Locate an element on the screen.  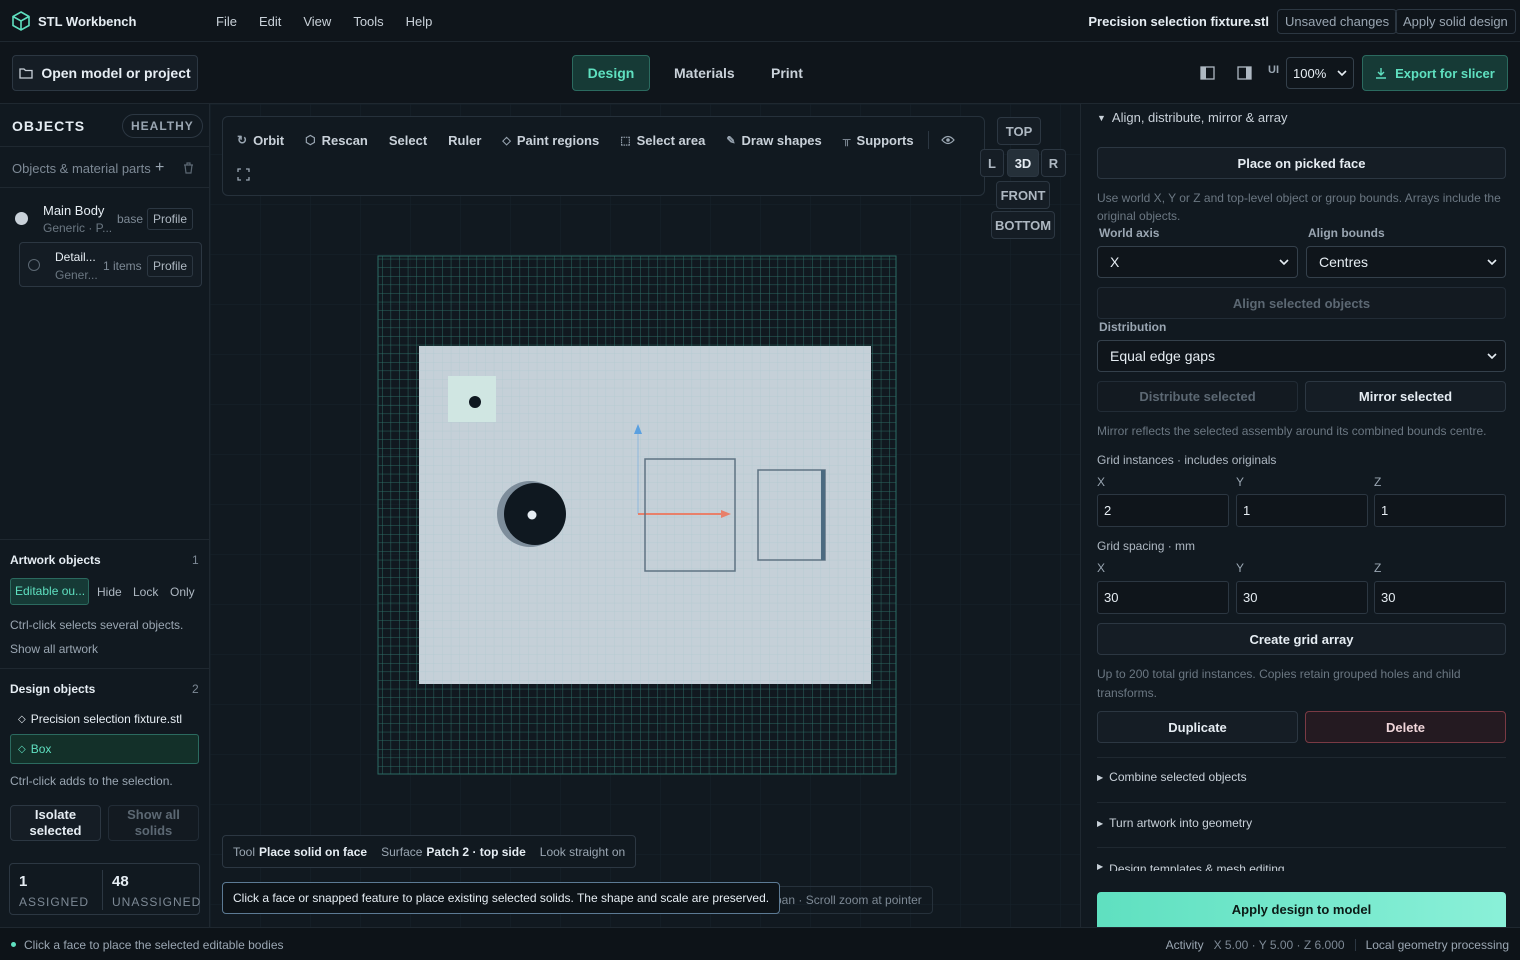
apply-design-button: Apply design to model is located at coordinates (1301, 909).